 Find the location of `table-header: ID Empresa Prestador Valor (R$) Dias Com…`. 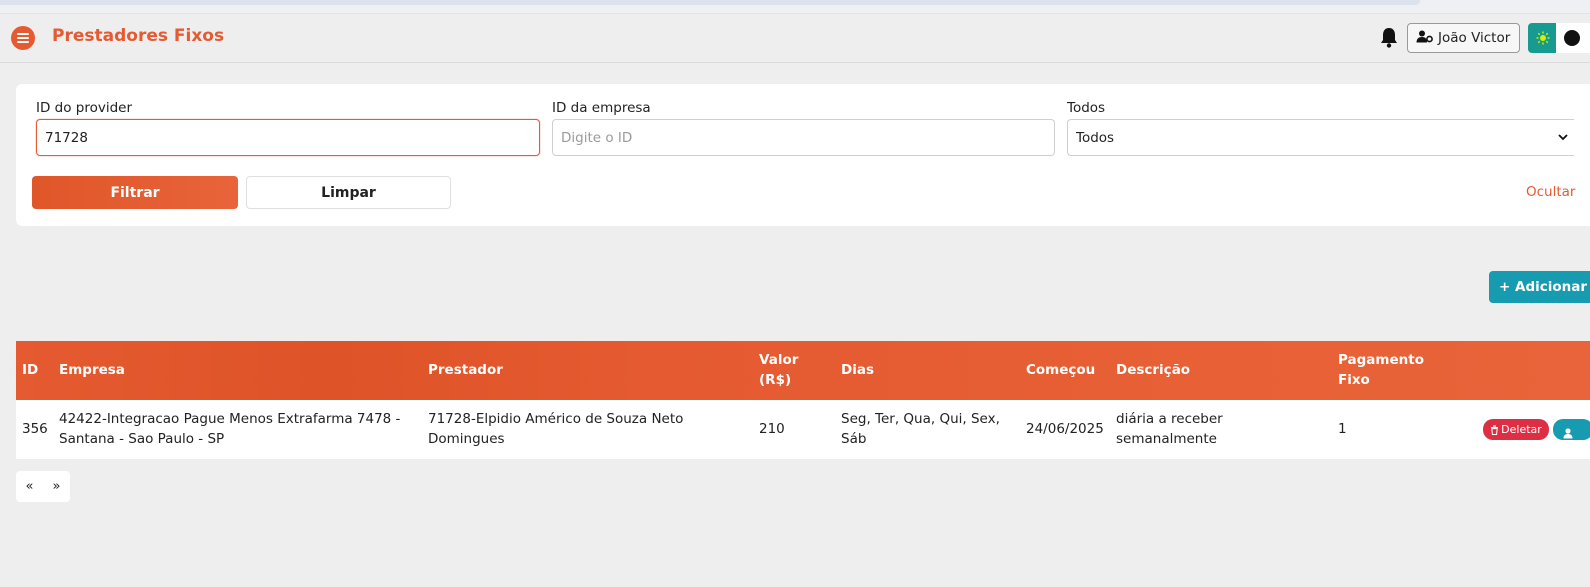

table-header: ID Empresa Prestador Valor (R$) Dias Com… is located at coordinates (803, 370).